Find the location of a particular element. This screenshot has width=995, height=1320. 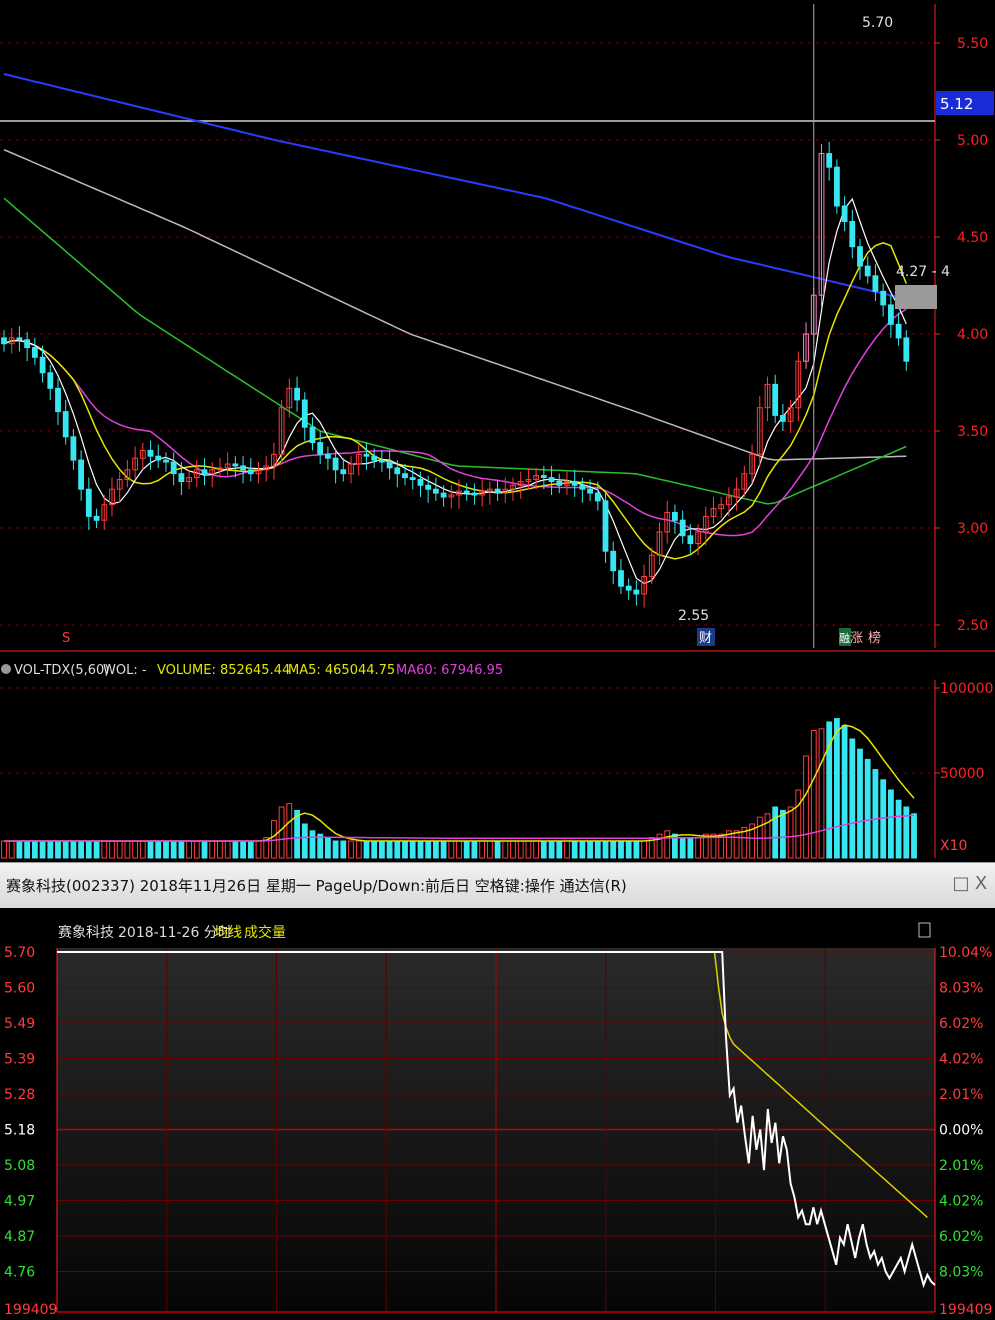

restore-button: □ is located at coordinates (961, 884).